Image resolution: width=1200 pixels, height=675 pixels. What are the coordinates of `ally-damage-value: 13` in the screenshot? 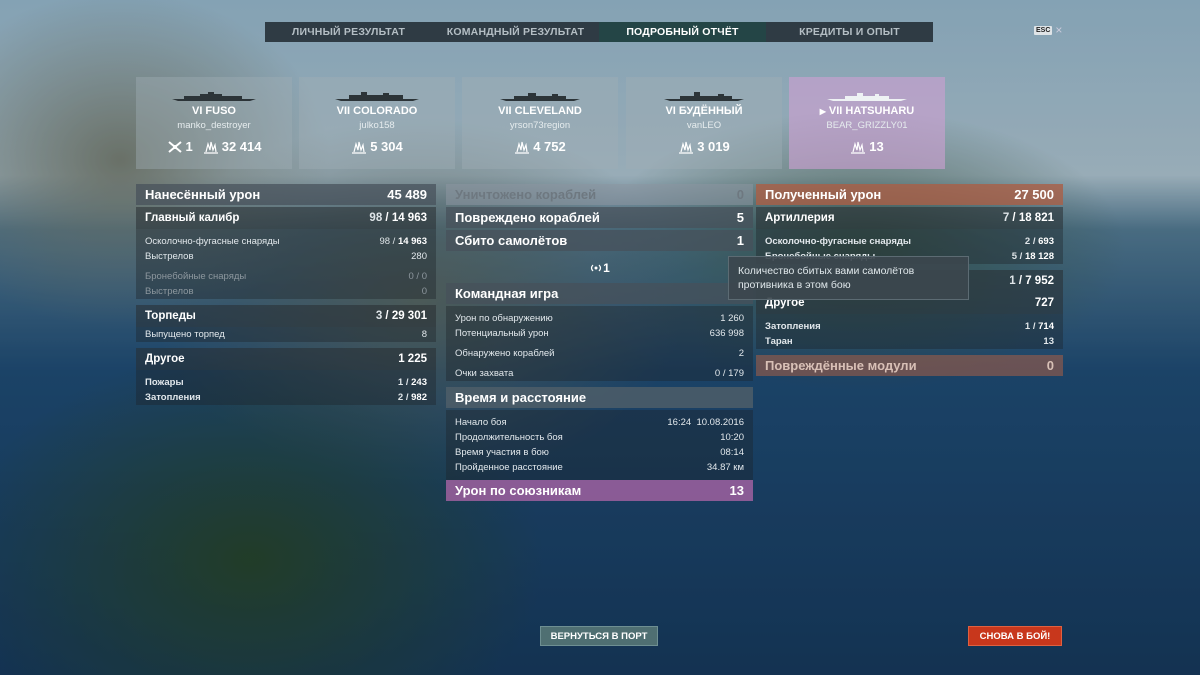 It's located at (736, 490).